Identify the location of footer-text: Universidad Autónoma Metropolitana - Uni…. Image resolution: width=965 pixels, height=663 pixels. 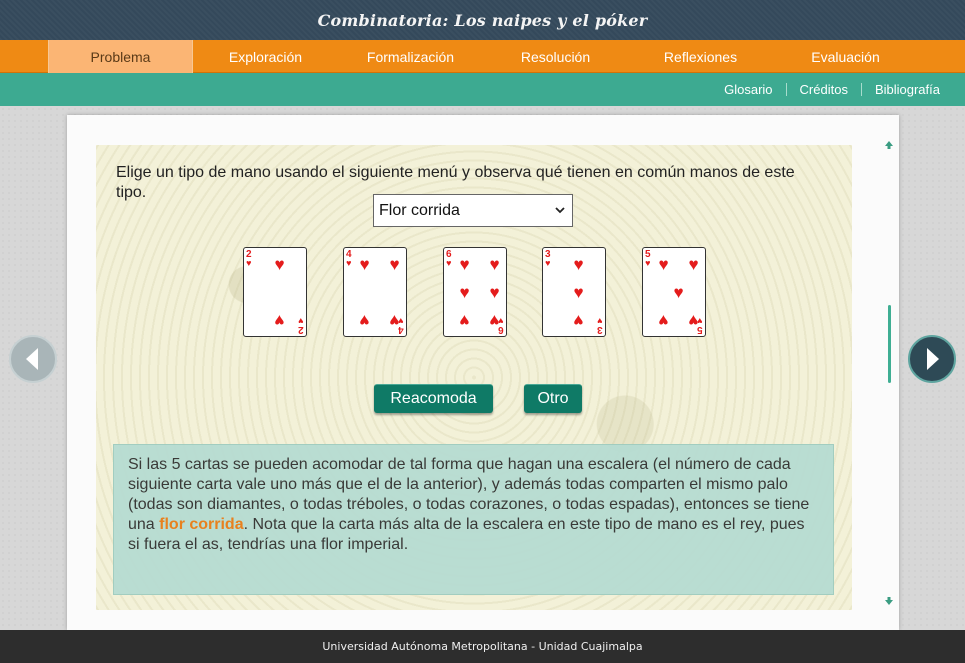
(482, 646).